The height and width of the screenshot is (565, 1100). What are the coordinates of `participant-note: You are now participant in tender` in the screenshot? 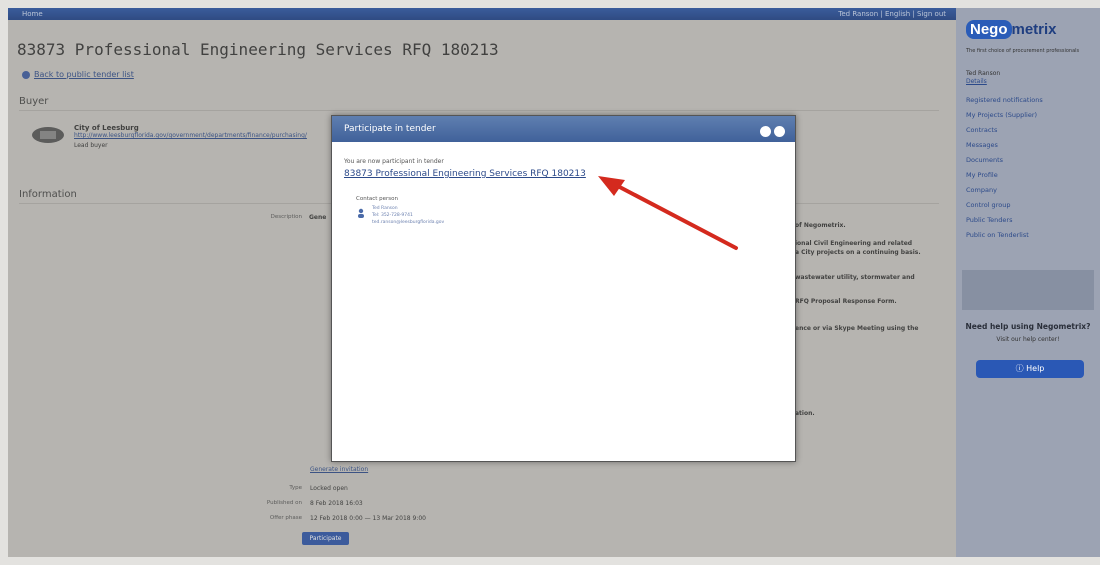 It's located at (394, 161).